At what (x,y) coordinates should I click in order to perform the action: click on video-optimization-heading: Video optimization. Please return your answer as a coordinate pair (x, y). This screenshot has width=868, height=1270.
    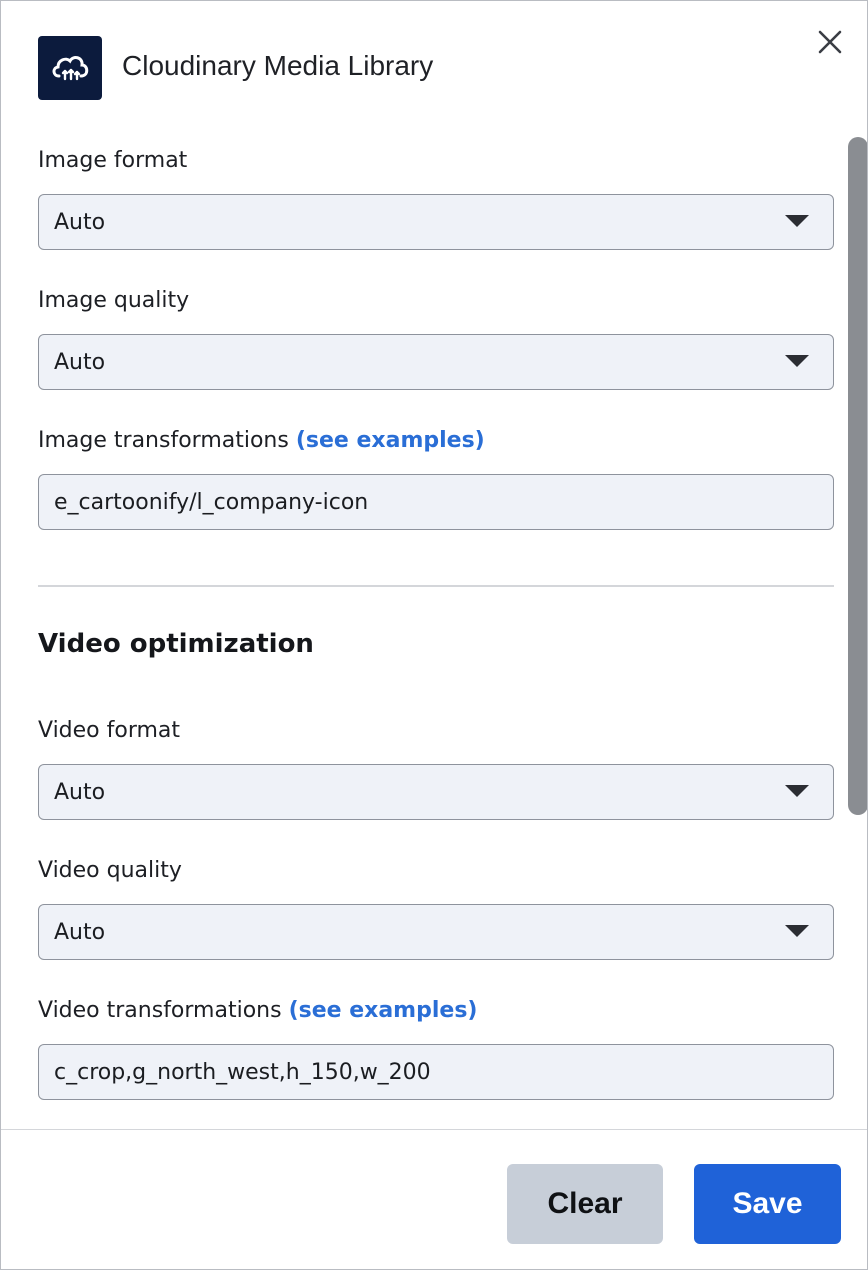
    Looking at the image, I should click on (176, 644).